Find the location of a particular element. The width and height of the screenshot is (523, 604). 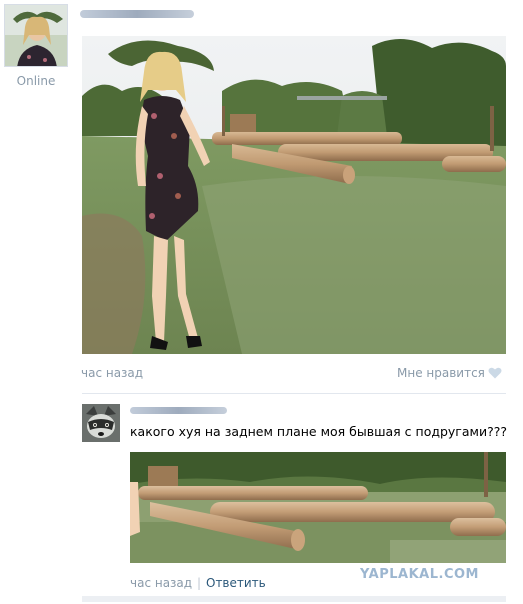

user-name-blurred is located at coordinates (137, 14).